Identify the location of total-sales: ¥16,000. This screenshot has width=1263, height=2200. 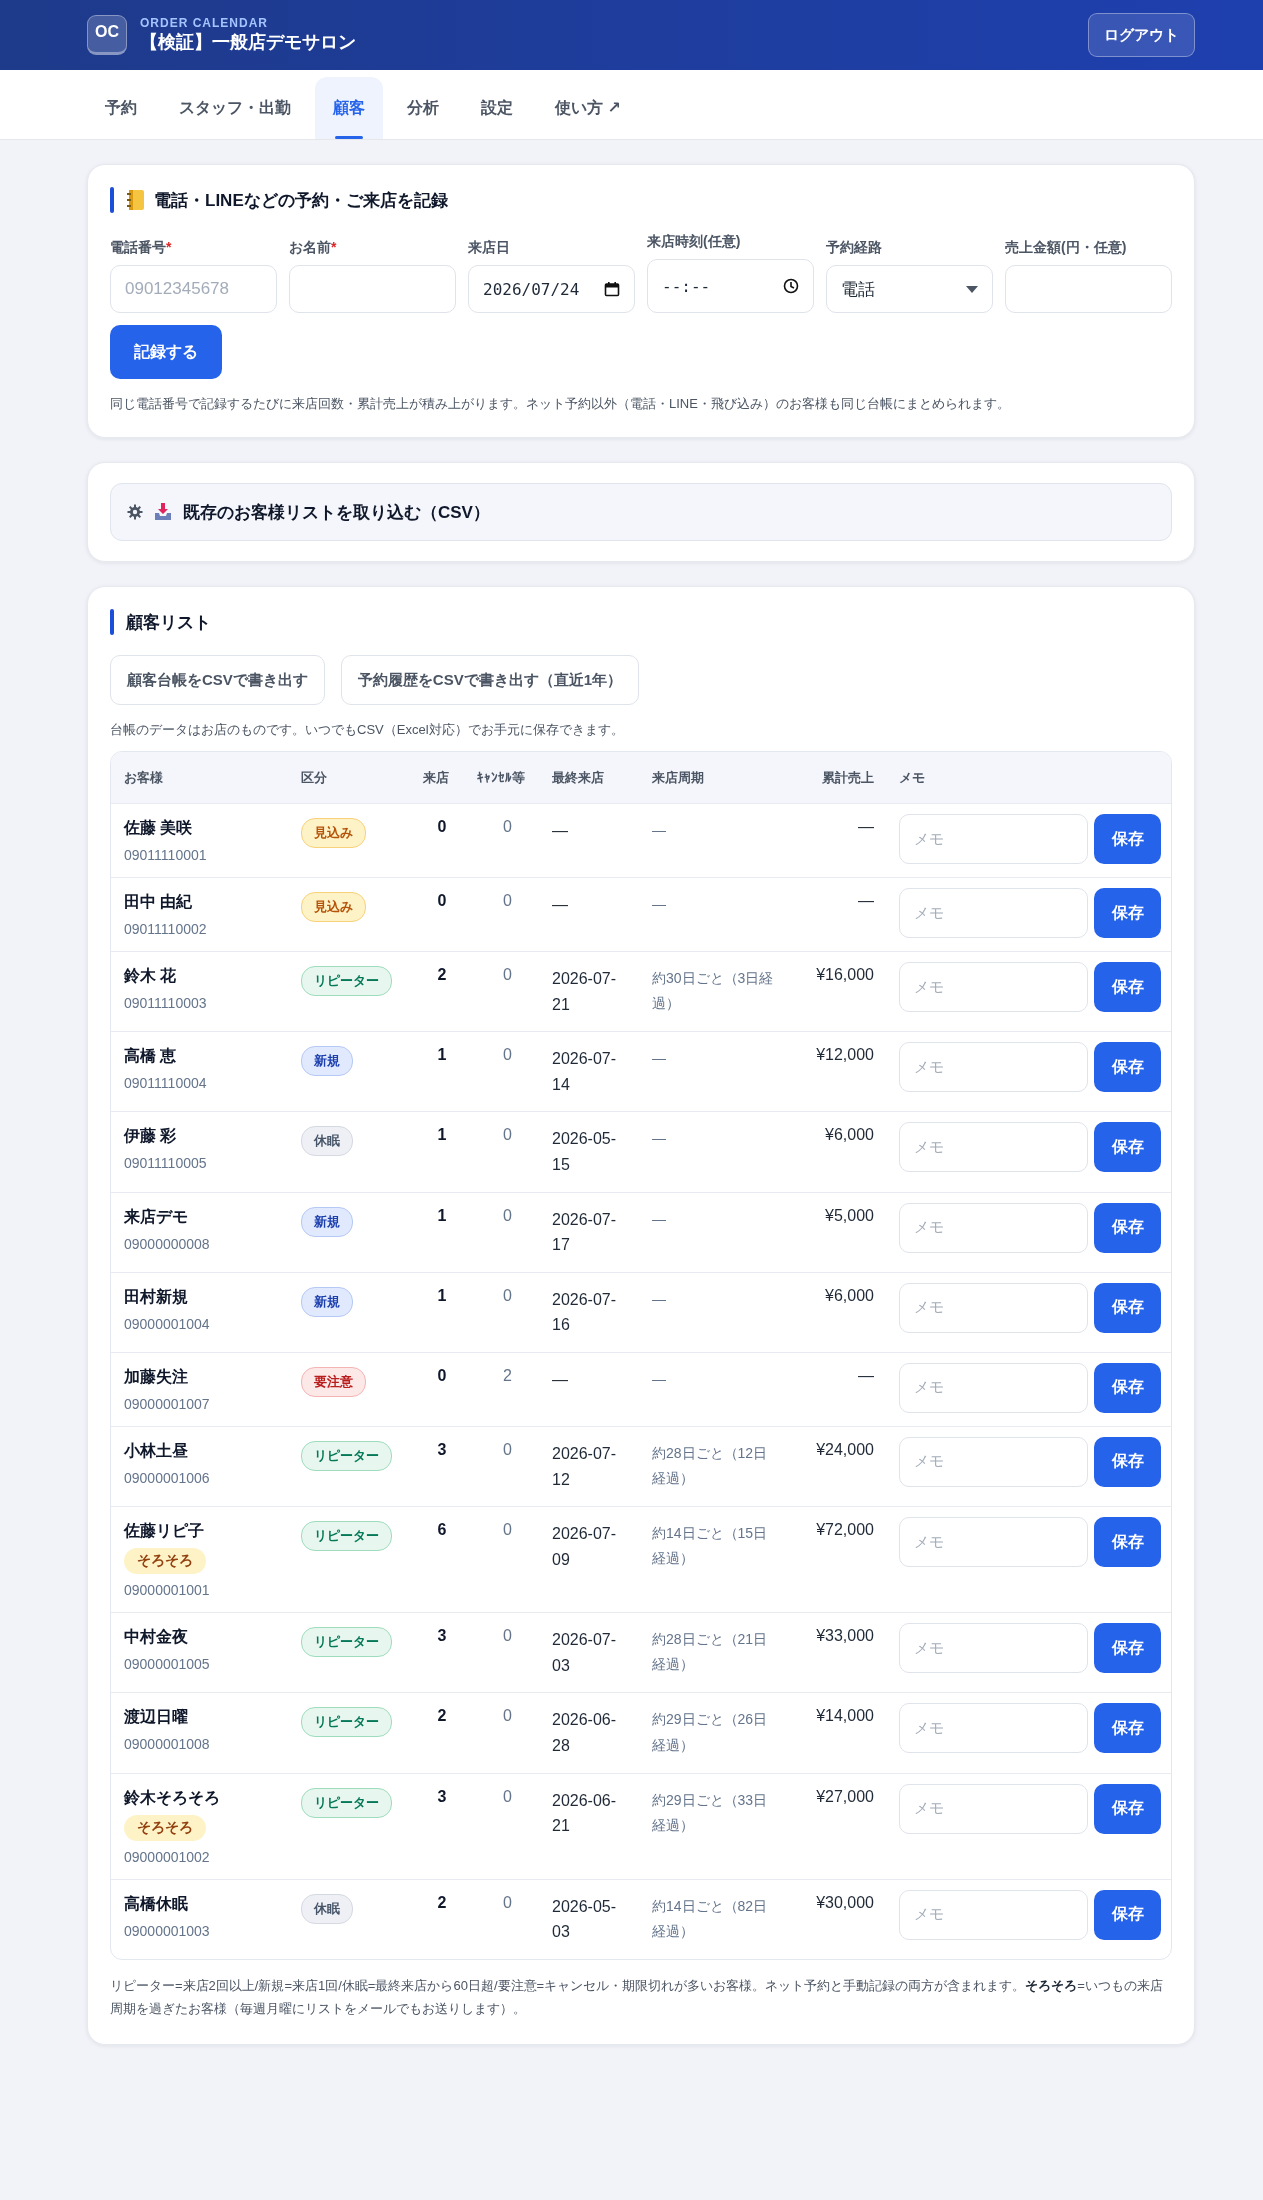
(845, 975).